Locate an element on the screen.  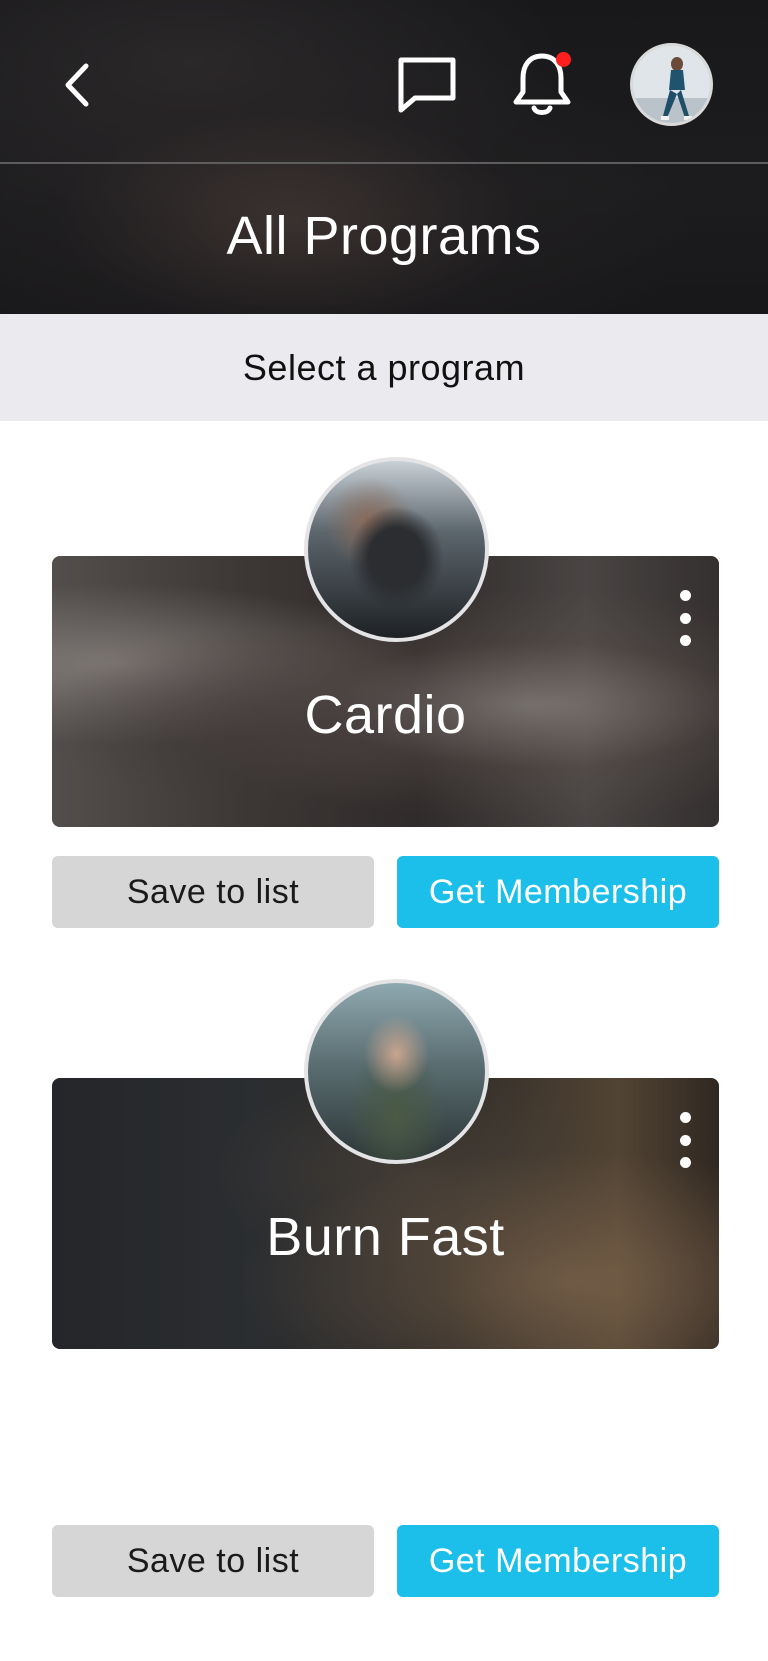
subheader: Select a program is located at coordinates (384, 367).